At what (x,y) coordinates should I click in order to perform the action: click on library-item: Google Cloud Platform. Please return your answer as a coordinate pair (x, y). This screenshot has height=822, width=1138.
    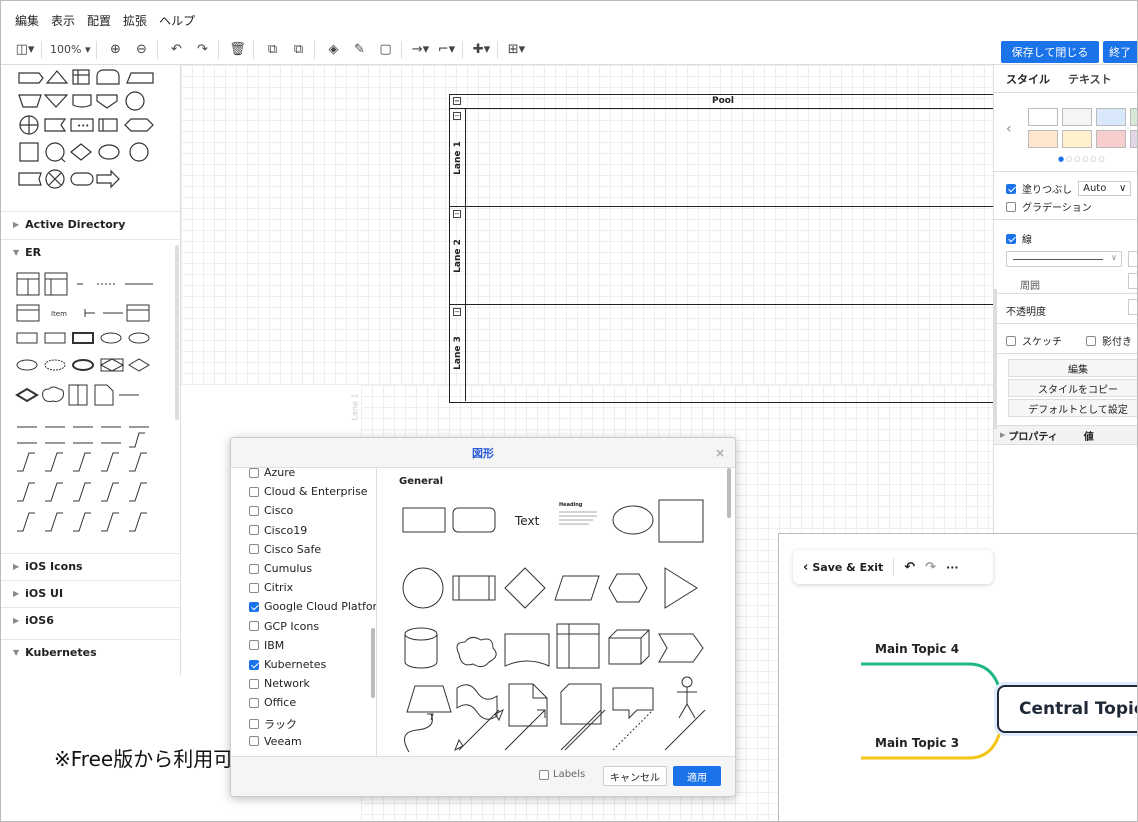
    Looking at the image, I should click on (312, 606).